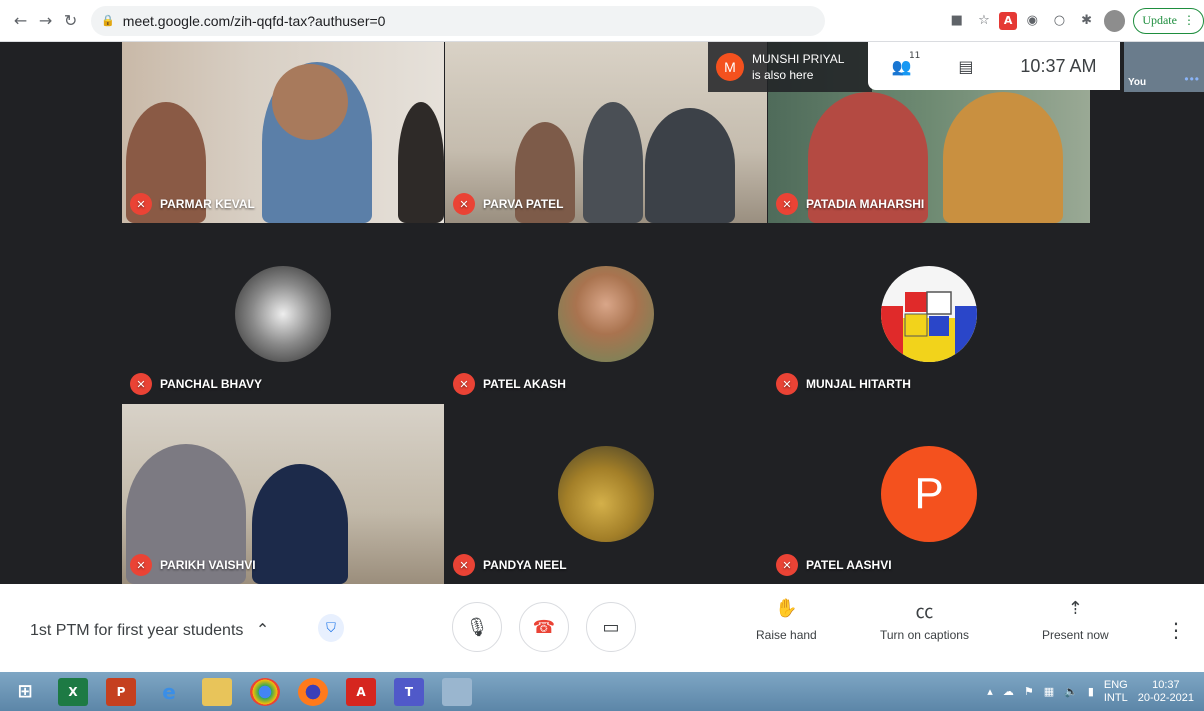 The height and width of the screenshot is (711, 1204). I want to click on captions-button: ㏄ Turn on captions, so click(924, 620).